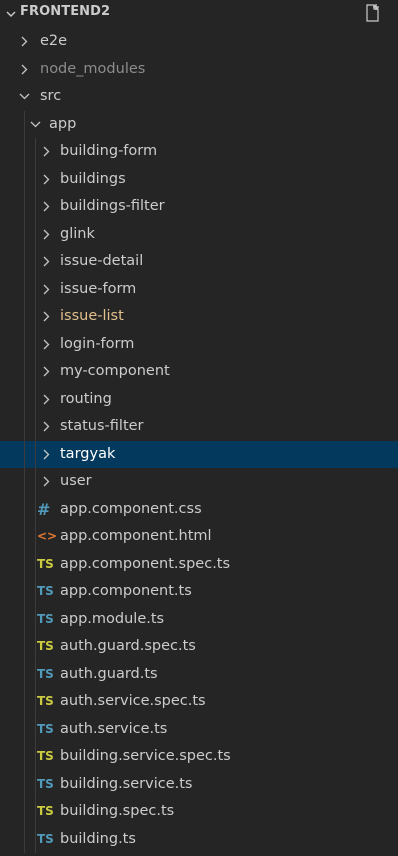  What do you see at coordinates (199, 371) in the screenshot?
I see `folder-my-component: my-component` at bounding box center [199, 371].